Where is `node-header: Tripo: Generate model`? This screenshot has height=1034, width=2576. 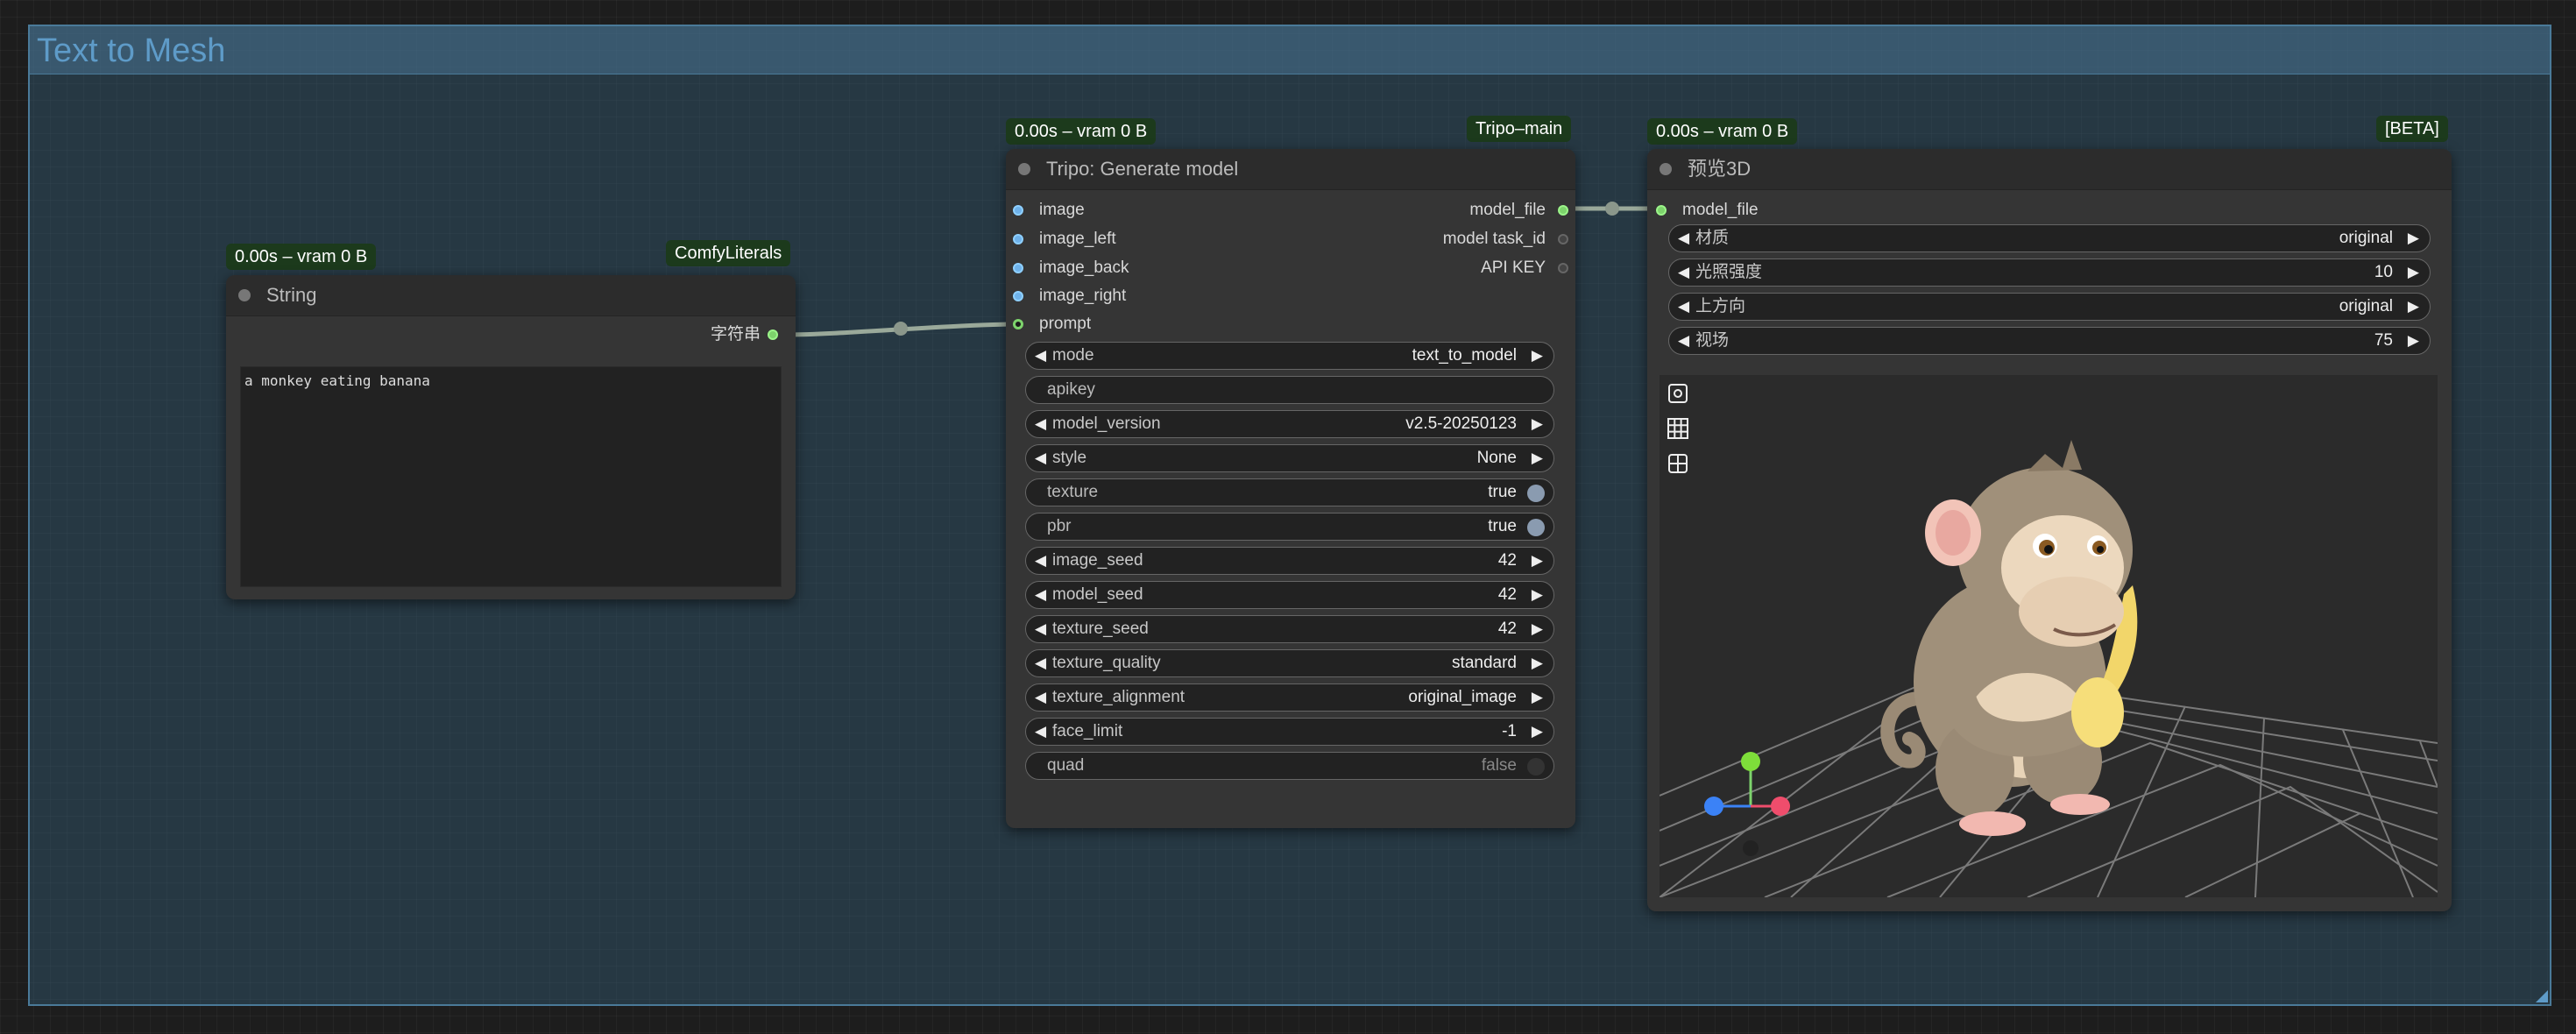 node-header: Tripo: Generate model is located at coordinates (1290, 169).